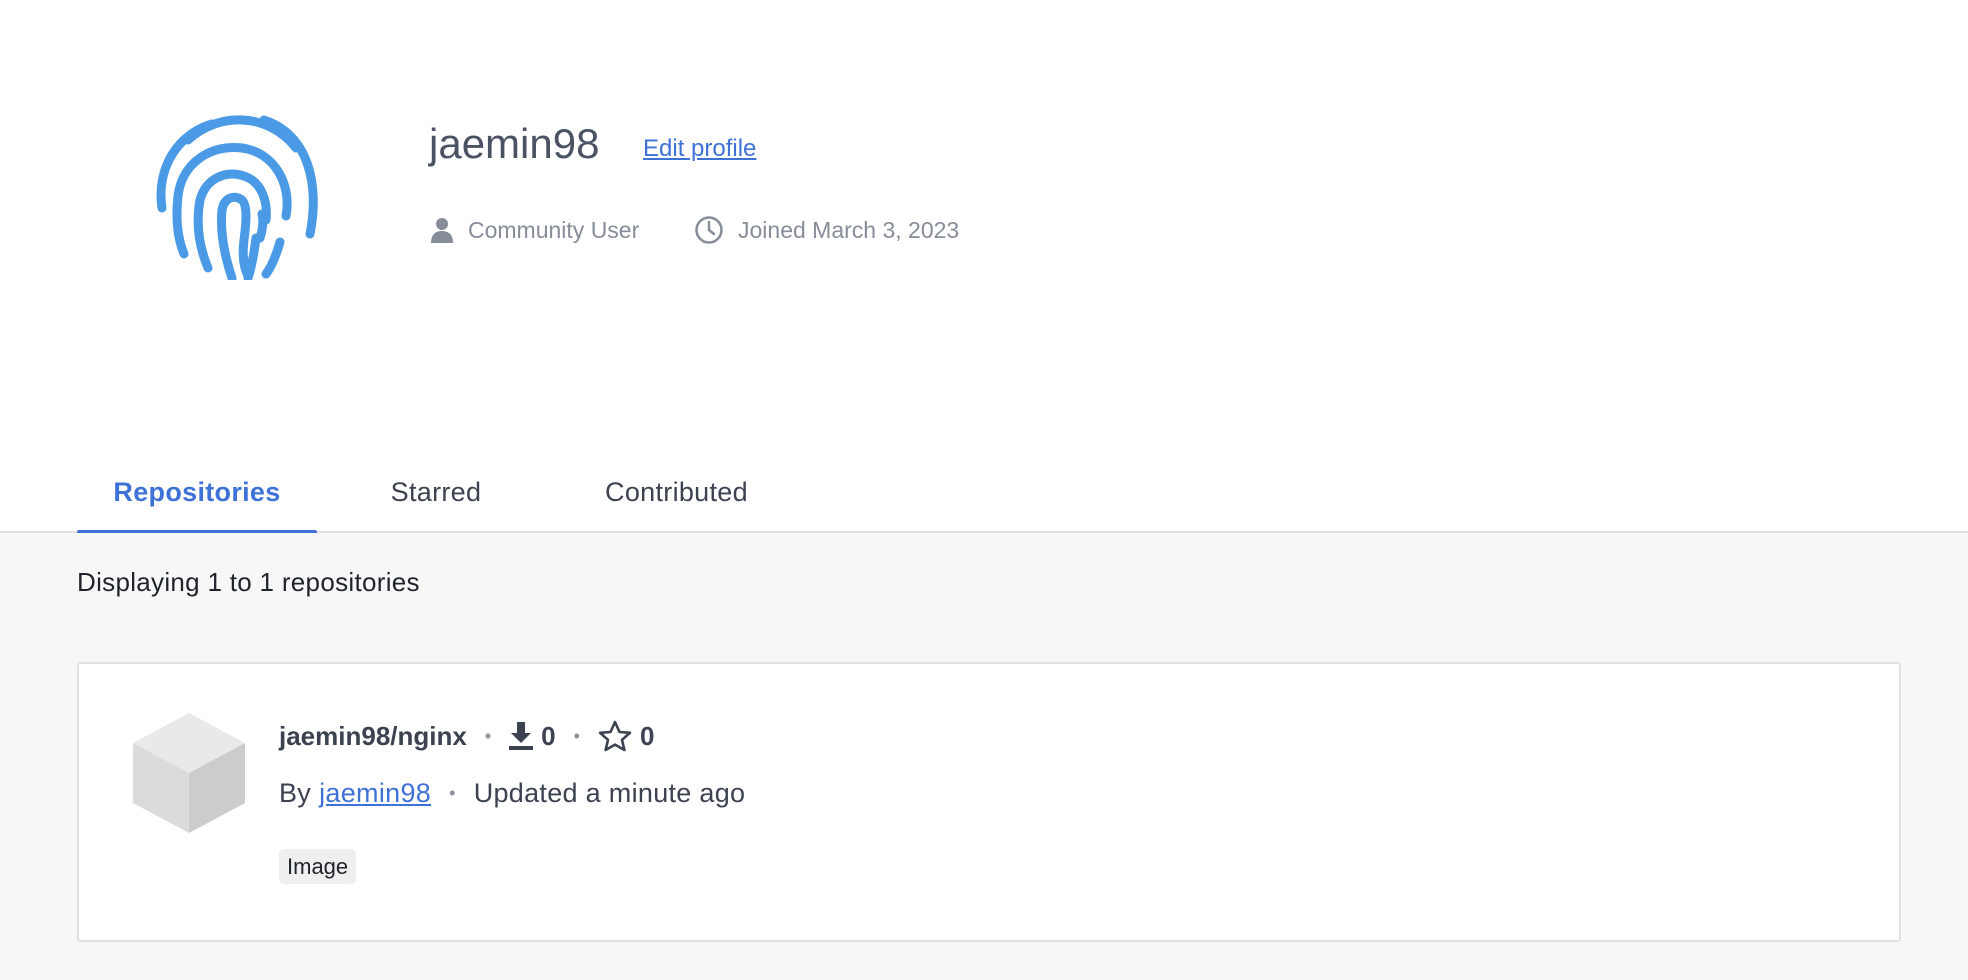 The width and height of the screenshot is (1968, 980). What do you see at coordinates (548, 735) in the screenshot?
I see `pull-count-value: 0` at bounding box center [548, 735].